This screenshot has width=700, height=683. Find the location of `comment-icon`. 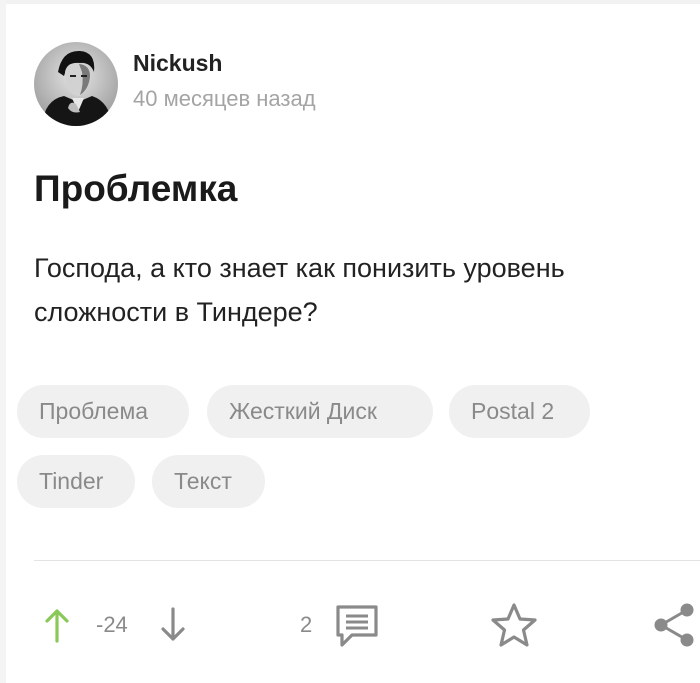

comment-icon is located at coordinates (357, 628).